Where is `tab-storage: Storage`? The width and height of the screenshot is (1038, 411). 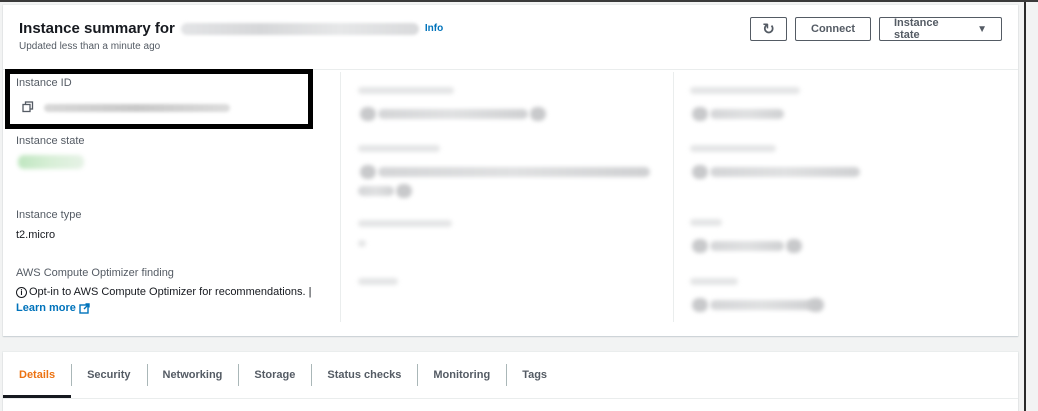
tab-storage: Storage is located at coordinates (274, 375).